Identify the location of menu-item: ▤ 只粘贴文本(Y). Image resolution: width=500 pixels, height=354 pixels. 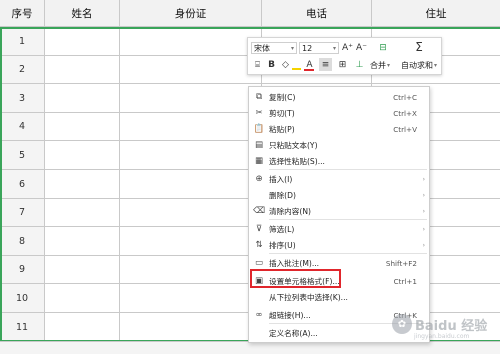
(339, 145).